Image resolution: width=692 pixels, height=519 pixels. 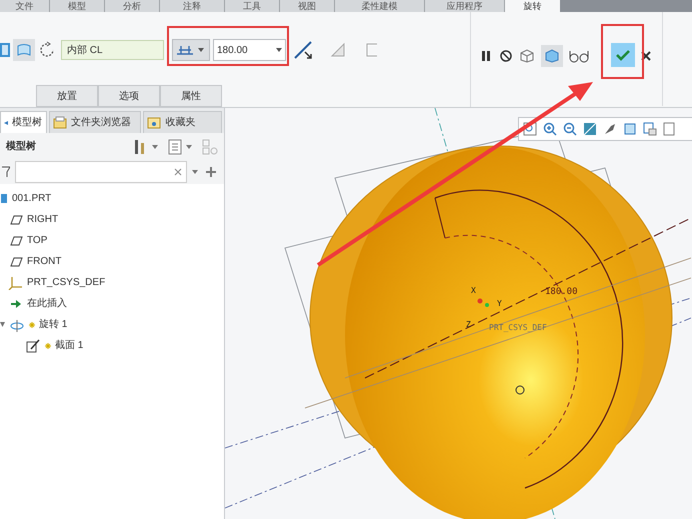 I want to click on axis-label: Y, so click(x=499, y=303).